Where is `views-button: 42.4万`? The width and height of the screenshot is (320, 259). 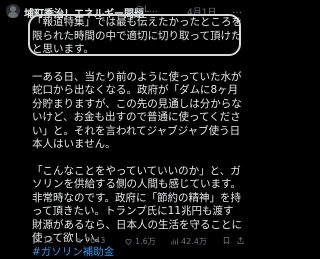 views-button: 42.4万 is located at coordinates (188, 241).